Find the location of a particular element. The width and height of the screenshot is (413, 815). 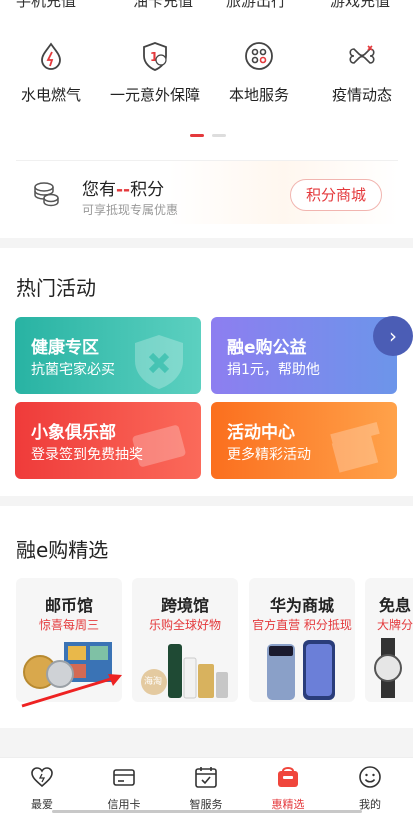

pick-name: 跨境馆 is located at coordinates (184, 605).